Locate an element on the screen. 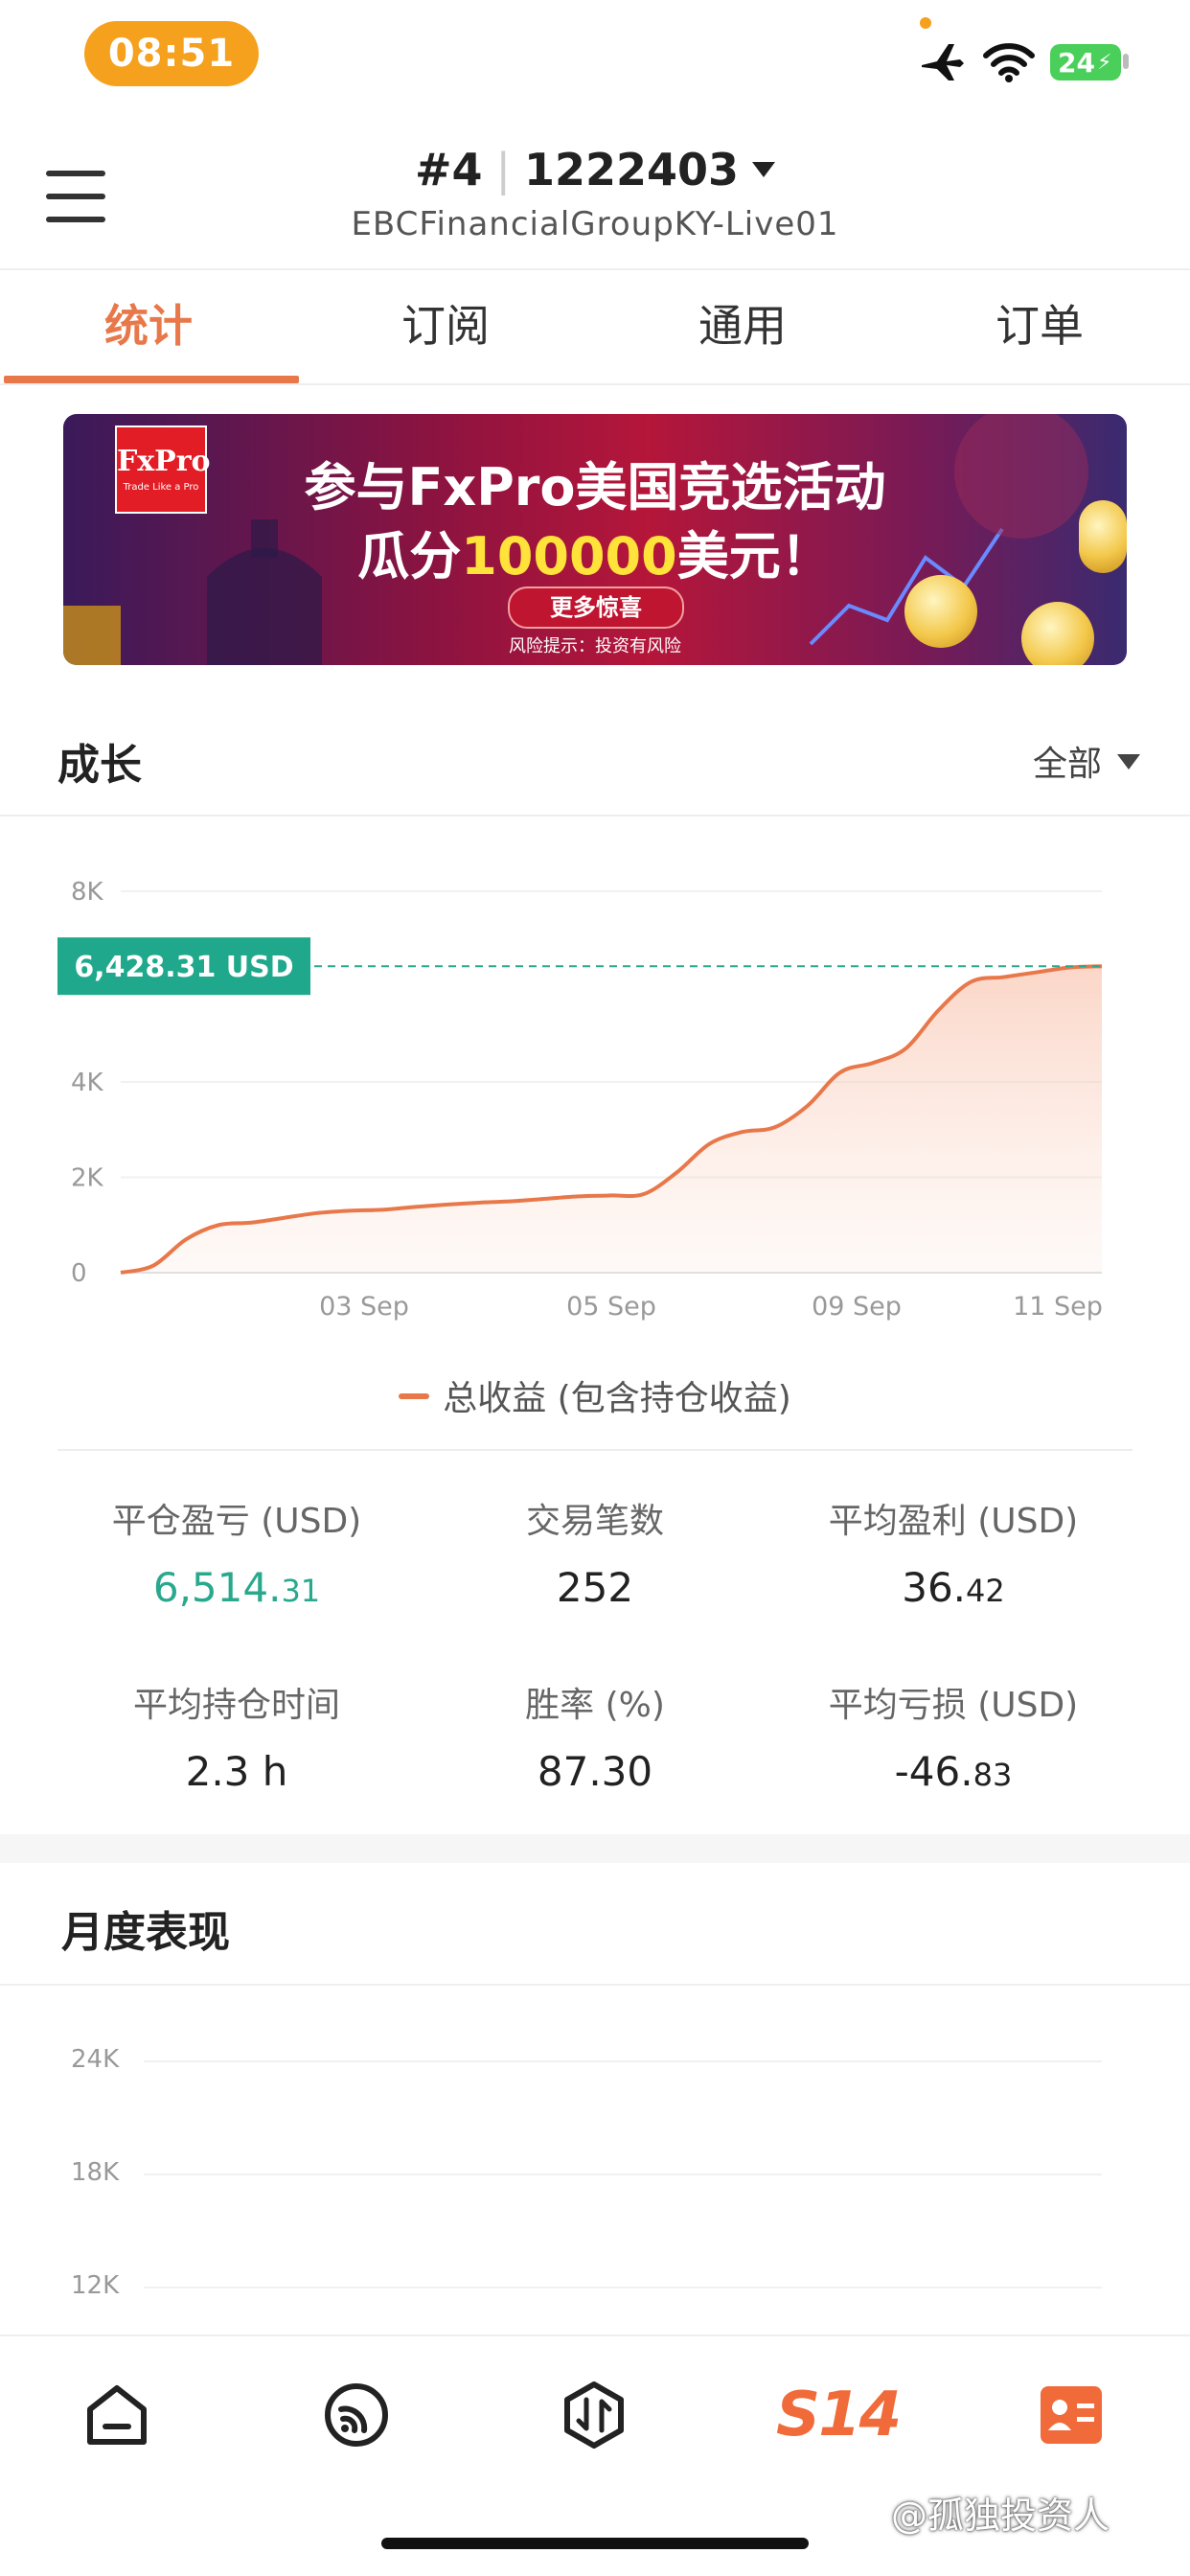 The height and width of the screenshot is (2576, 1190). y-tick-label: 8K is located at coordinates (88, 892).